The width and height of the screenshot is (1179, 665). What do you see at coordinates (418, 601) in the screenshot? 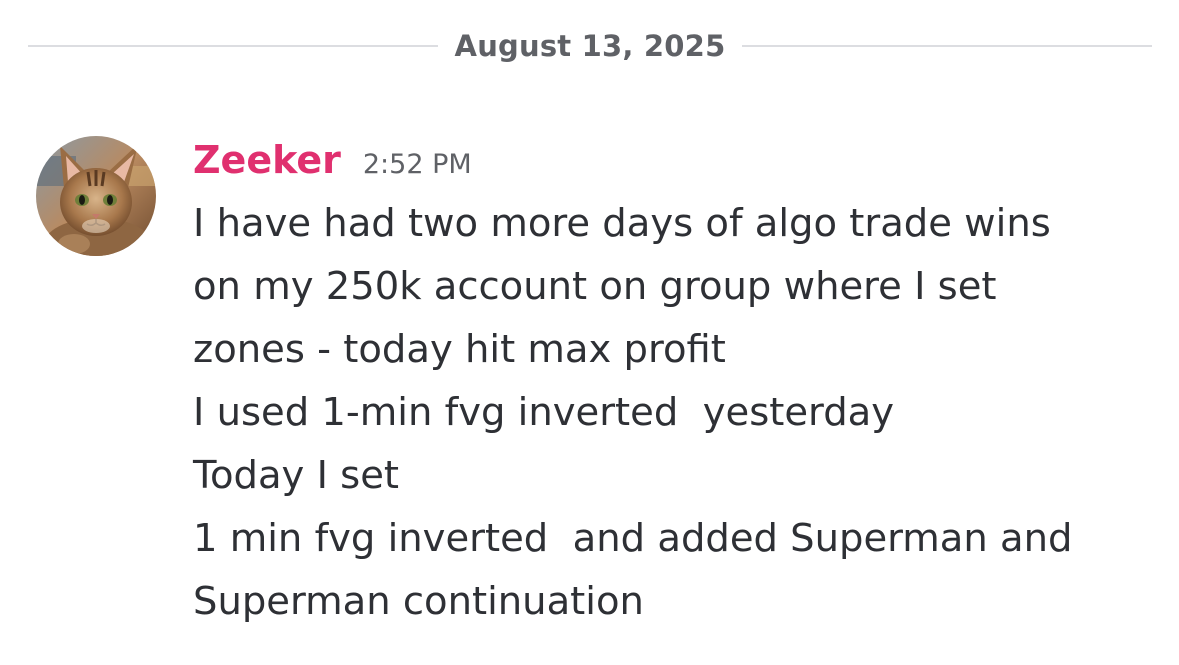
I see `message-line: Superman continuation` at bounding box center [418, 601].